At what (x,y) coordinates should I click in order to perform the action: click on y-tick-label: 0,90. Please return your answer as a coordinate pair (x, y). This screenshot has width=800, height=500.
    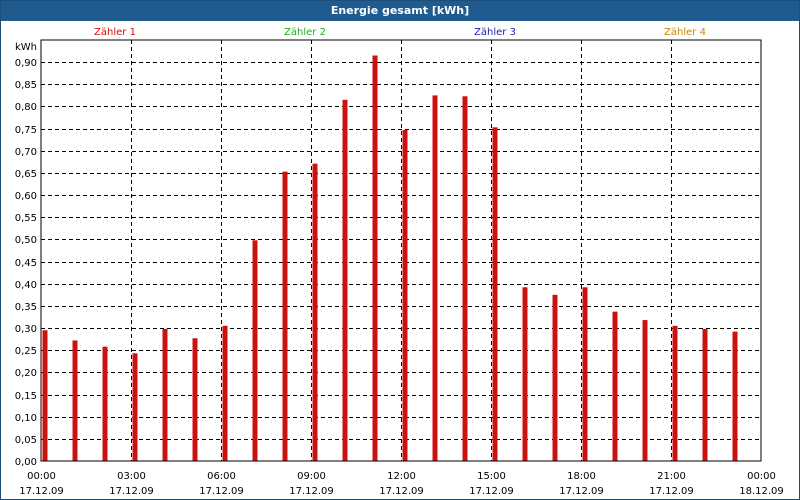
    Looking at the image, I should click on (26, 63).